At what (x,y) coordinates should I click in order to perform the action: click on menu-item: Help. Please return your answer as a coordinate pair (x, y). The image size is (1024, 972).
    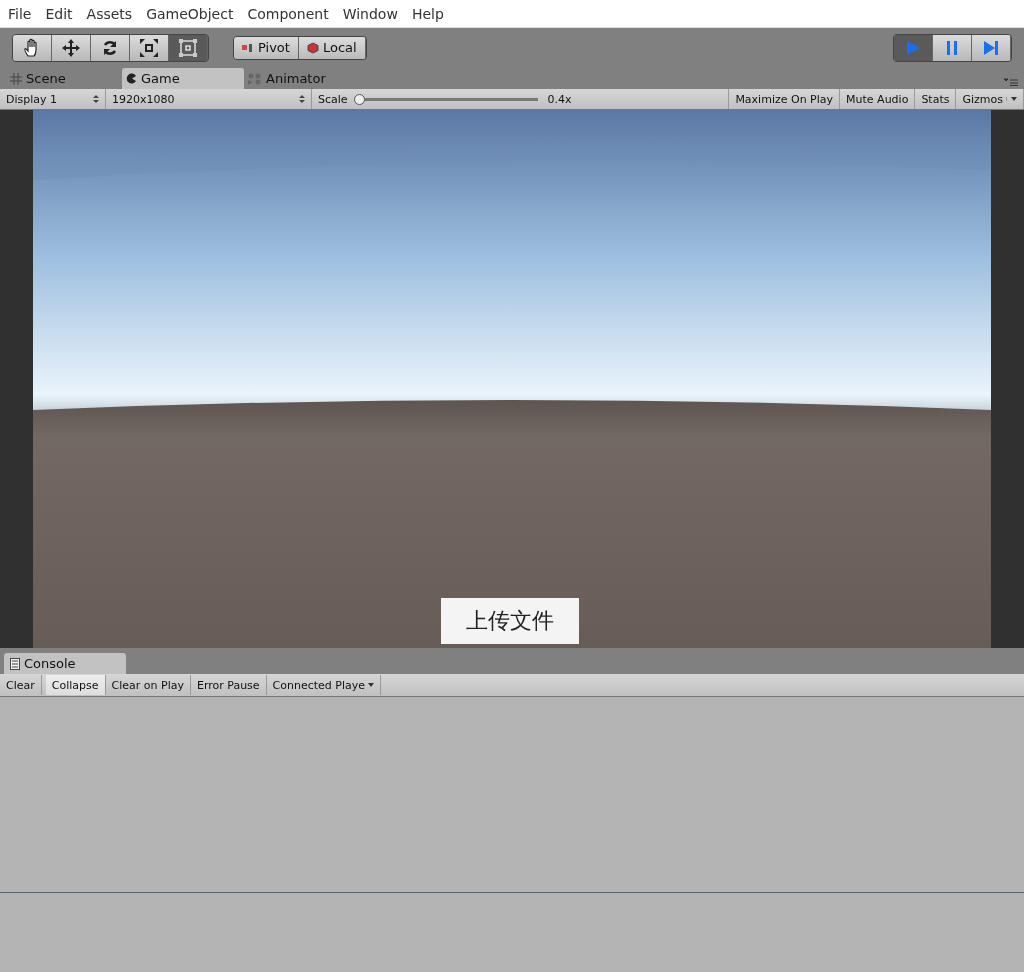
    Looking at the image, I should click on (427, 13).